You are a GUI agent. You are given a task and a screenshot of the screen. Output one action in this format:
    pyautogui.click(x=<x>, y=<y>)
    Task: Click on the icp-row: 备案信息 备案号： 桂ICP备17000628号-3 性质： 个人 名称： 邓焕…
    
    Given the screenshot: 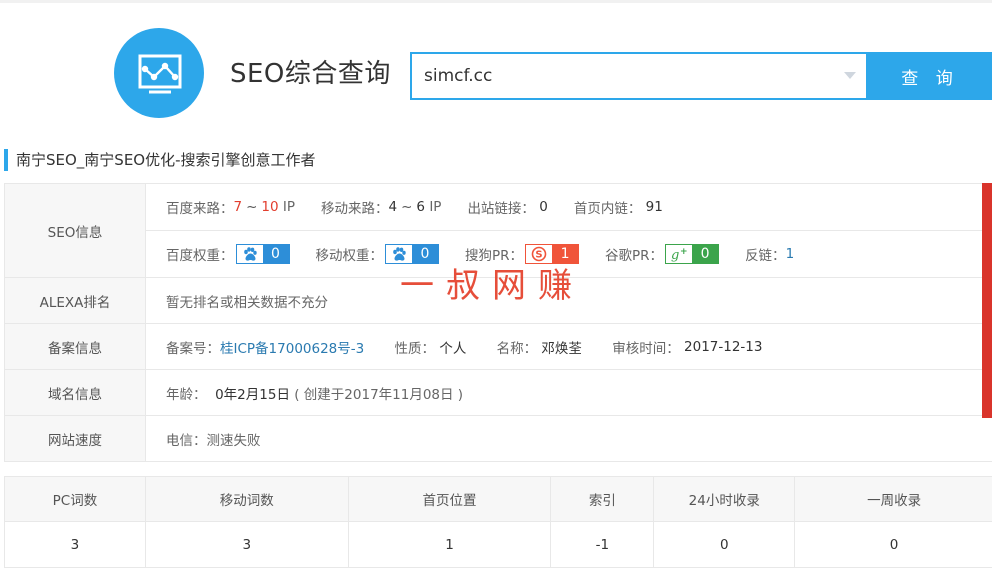 What is the action you would take?
    pyautogui.click(x=498, y=347)
    